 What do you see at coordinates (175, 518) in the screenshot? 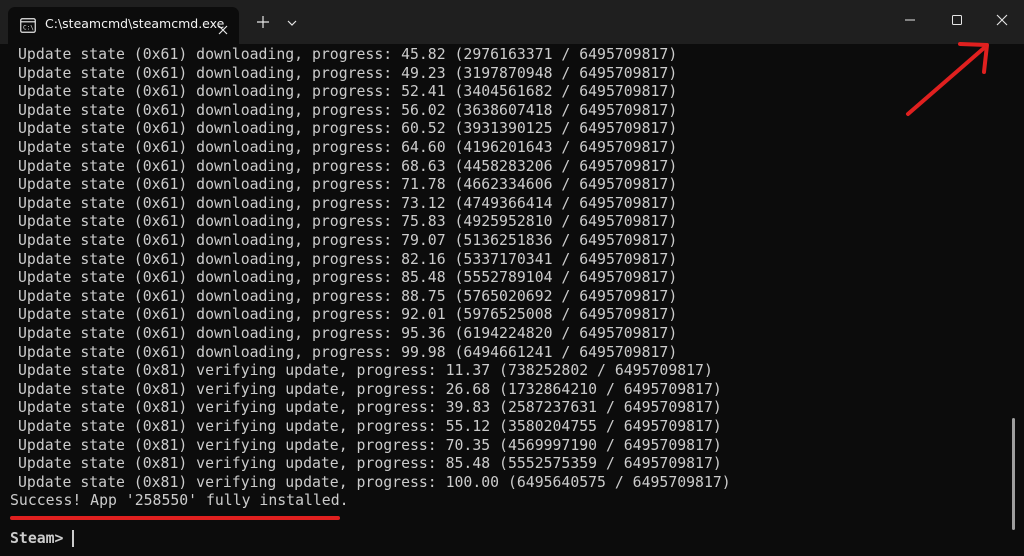
I see `success-underline` at bounding box center [175, 518].